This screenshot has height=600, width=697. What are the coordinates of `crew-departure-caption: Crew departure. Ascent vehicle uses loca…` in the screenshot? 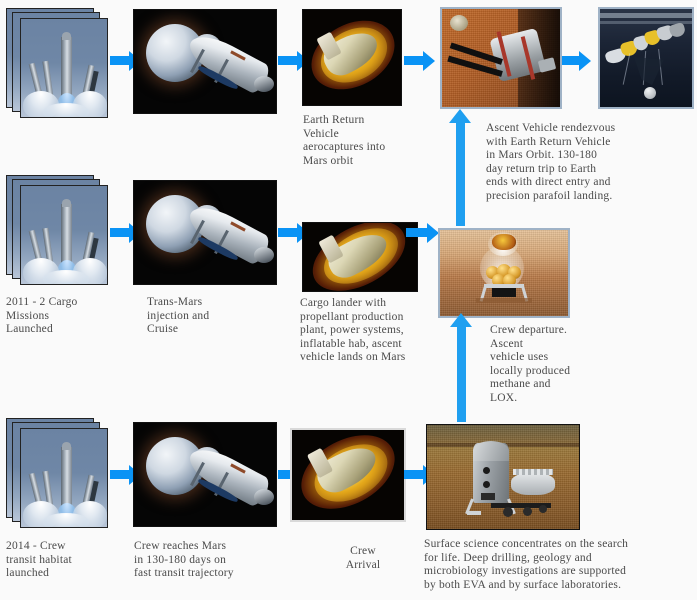 It's located at (530, 364).